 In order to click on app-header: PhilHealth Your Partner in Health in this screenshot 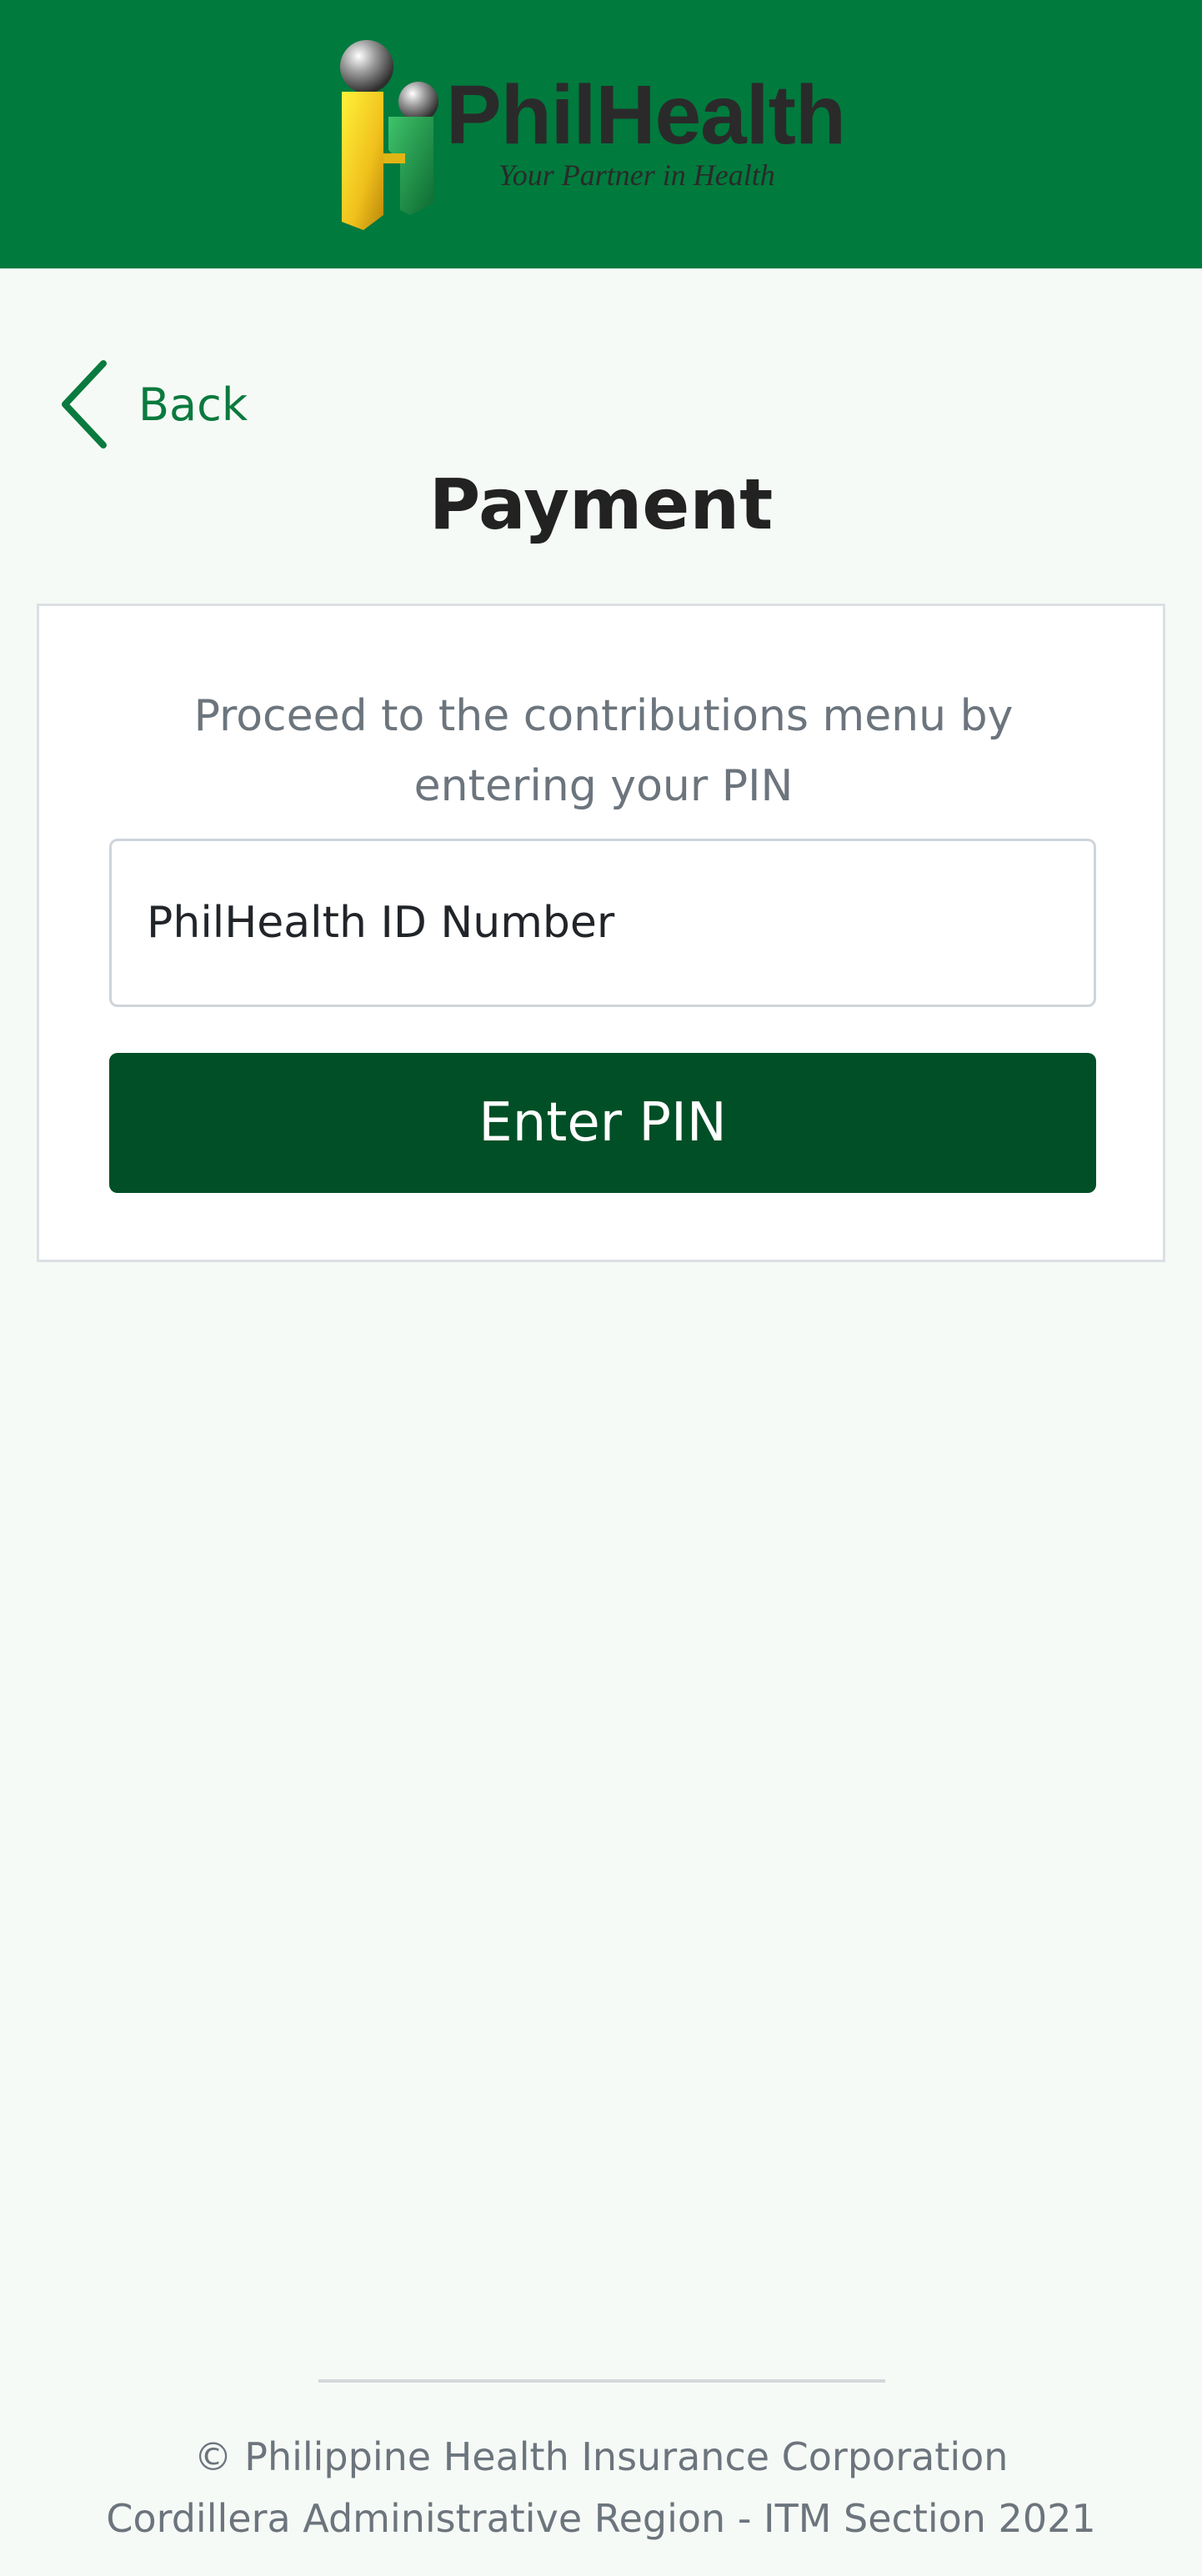, I will do `click(601, 134)`.